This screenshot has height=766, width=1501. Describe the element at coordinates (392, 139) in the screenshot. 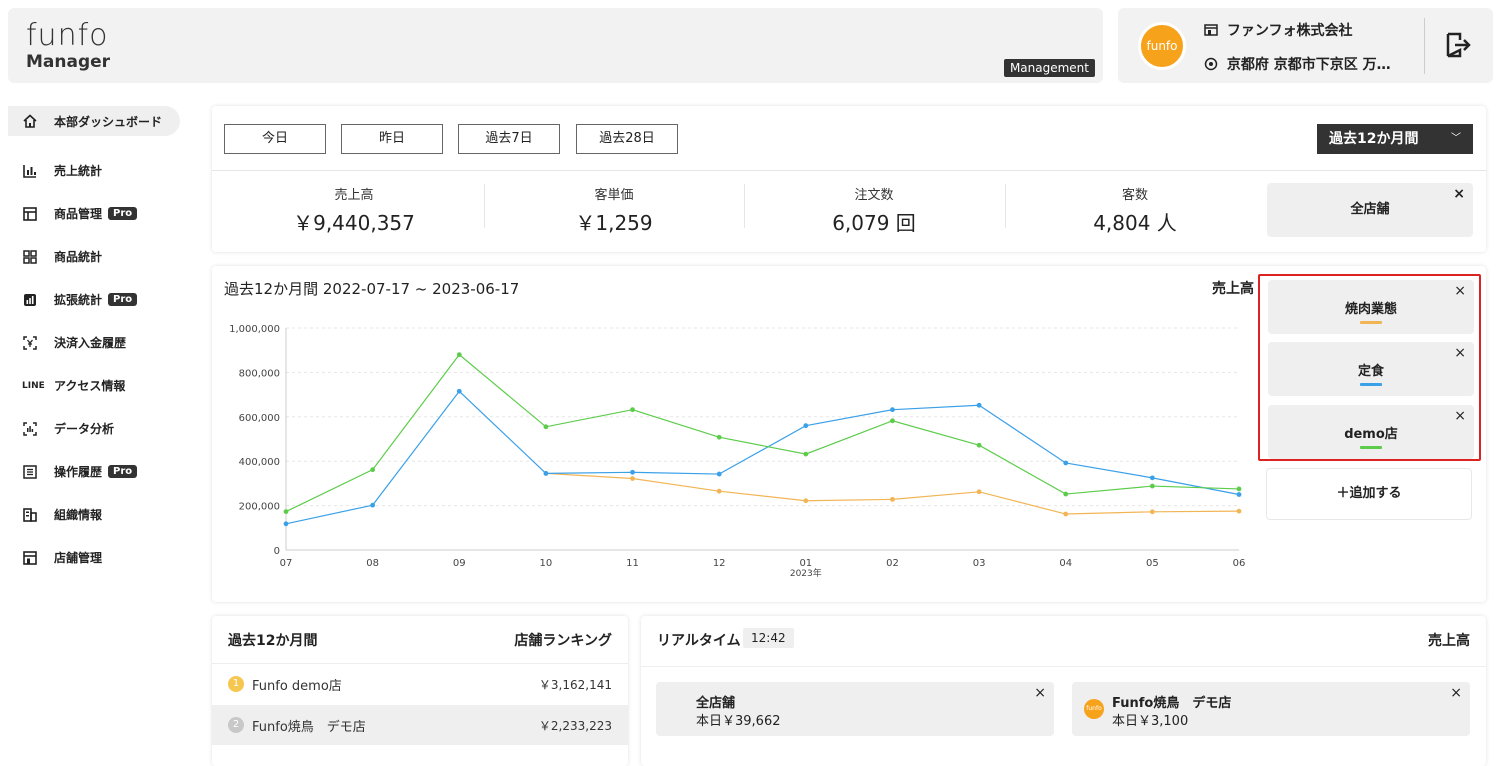

I see `period-yesterday-button: 昨日` at that location.